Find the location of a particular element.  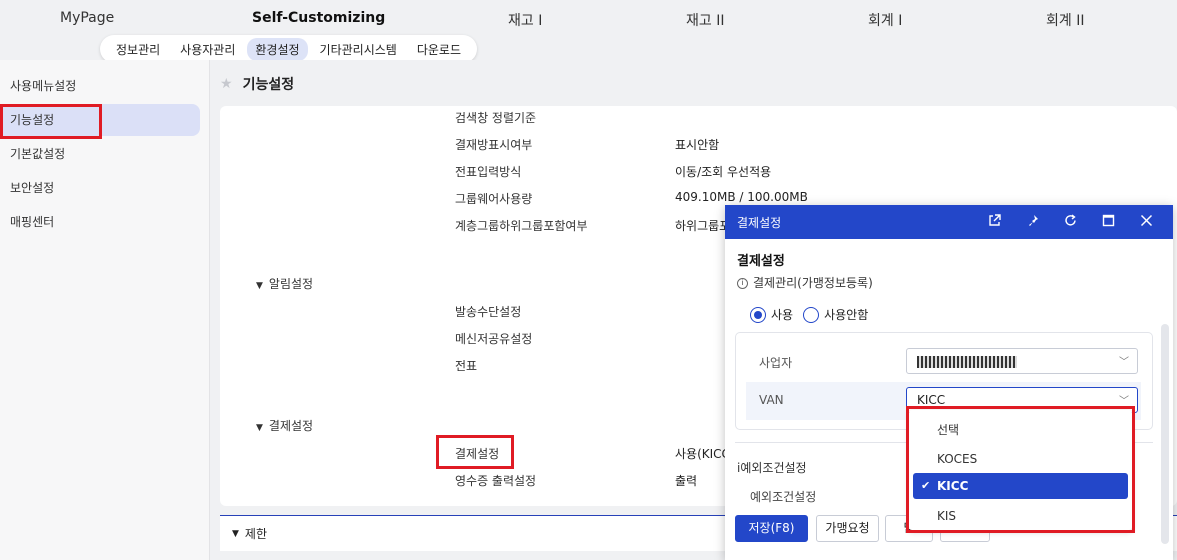

favorite-star-icon: ★ is located at coordinates (226, 84).